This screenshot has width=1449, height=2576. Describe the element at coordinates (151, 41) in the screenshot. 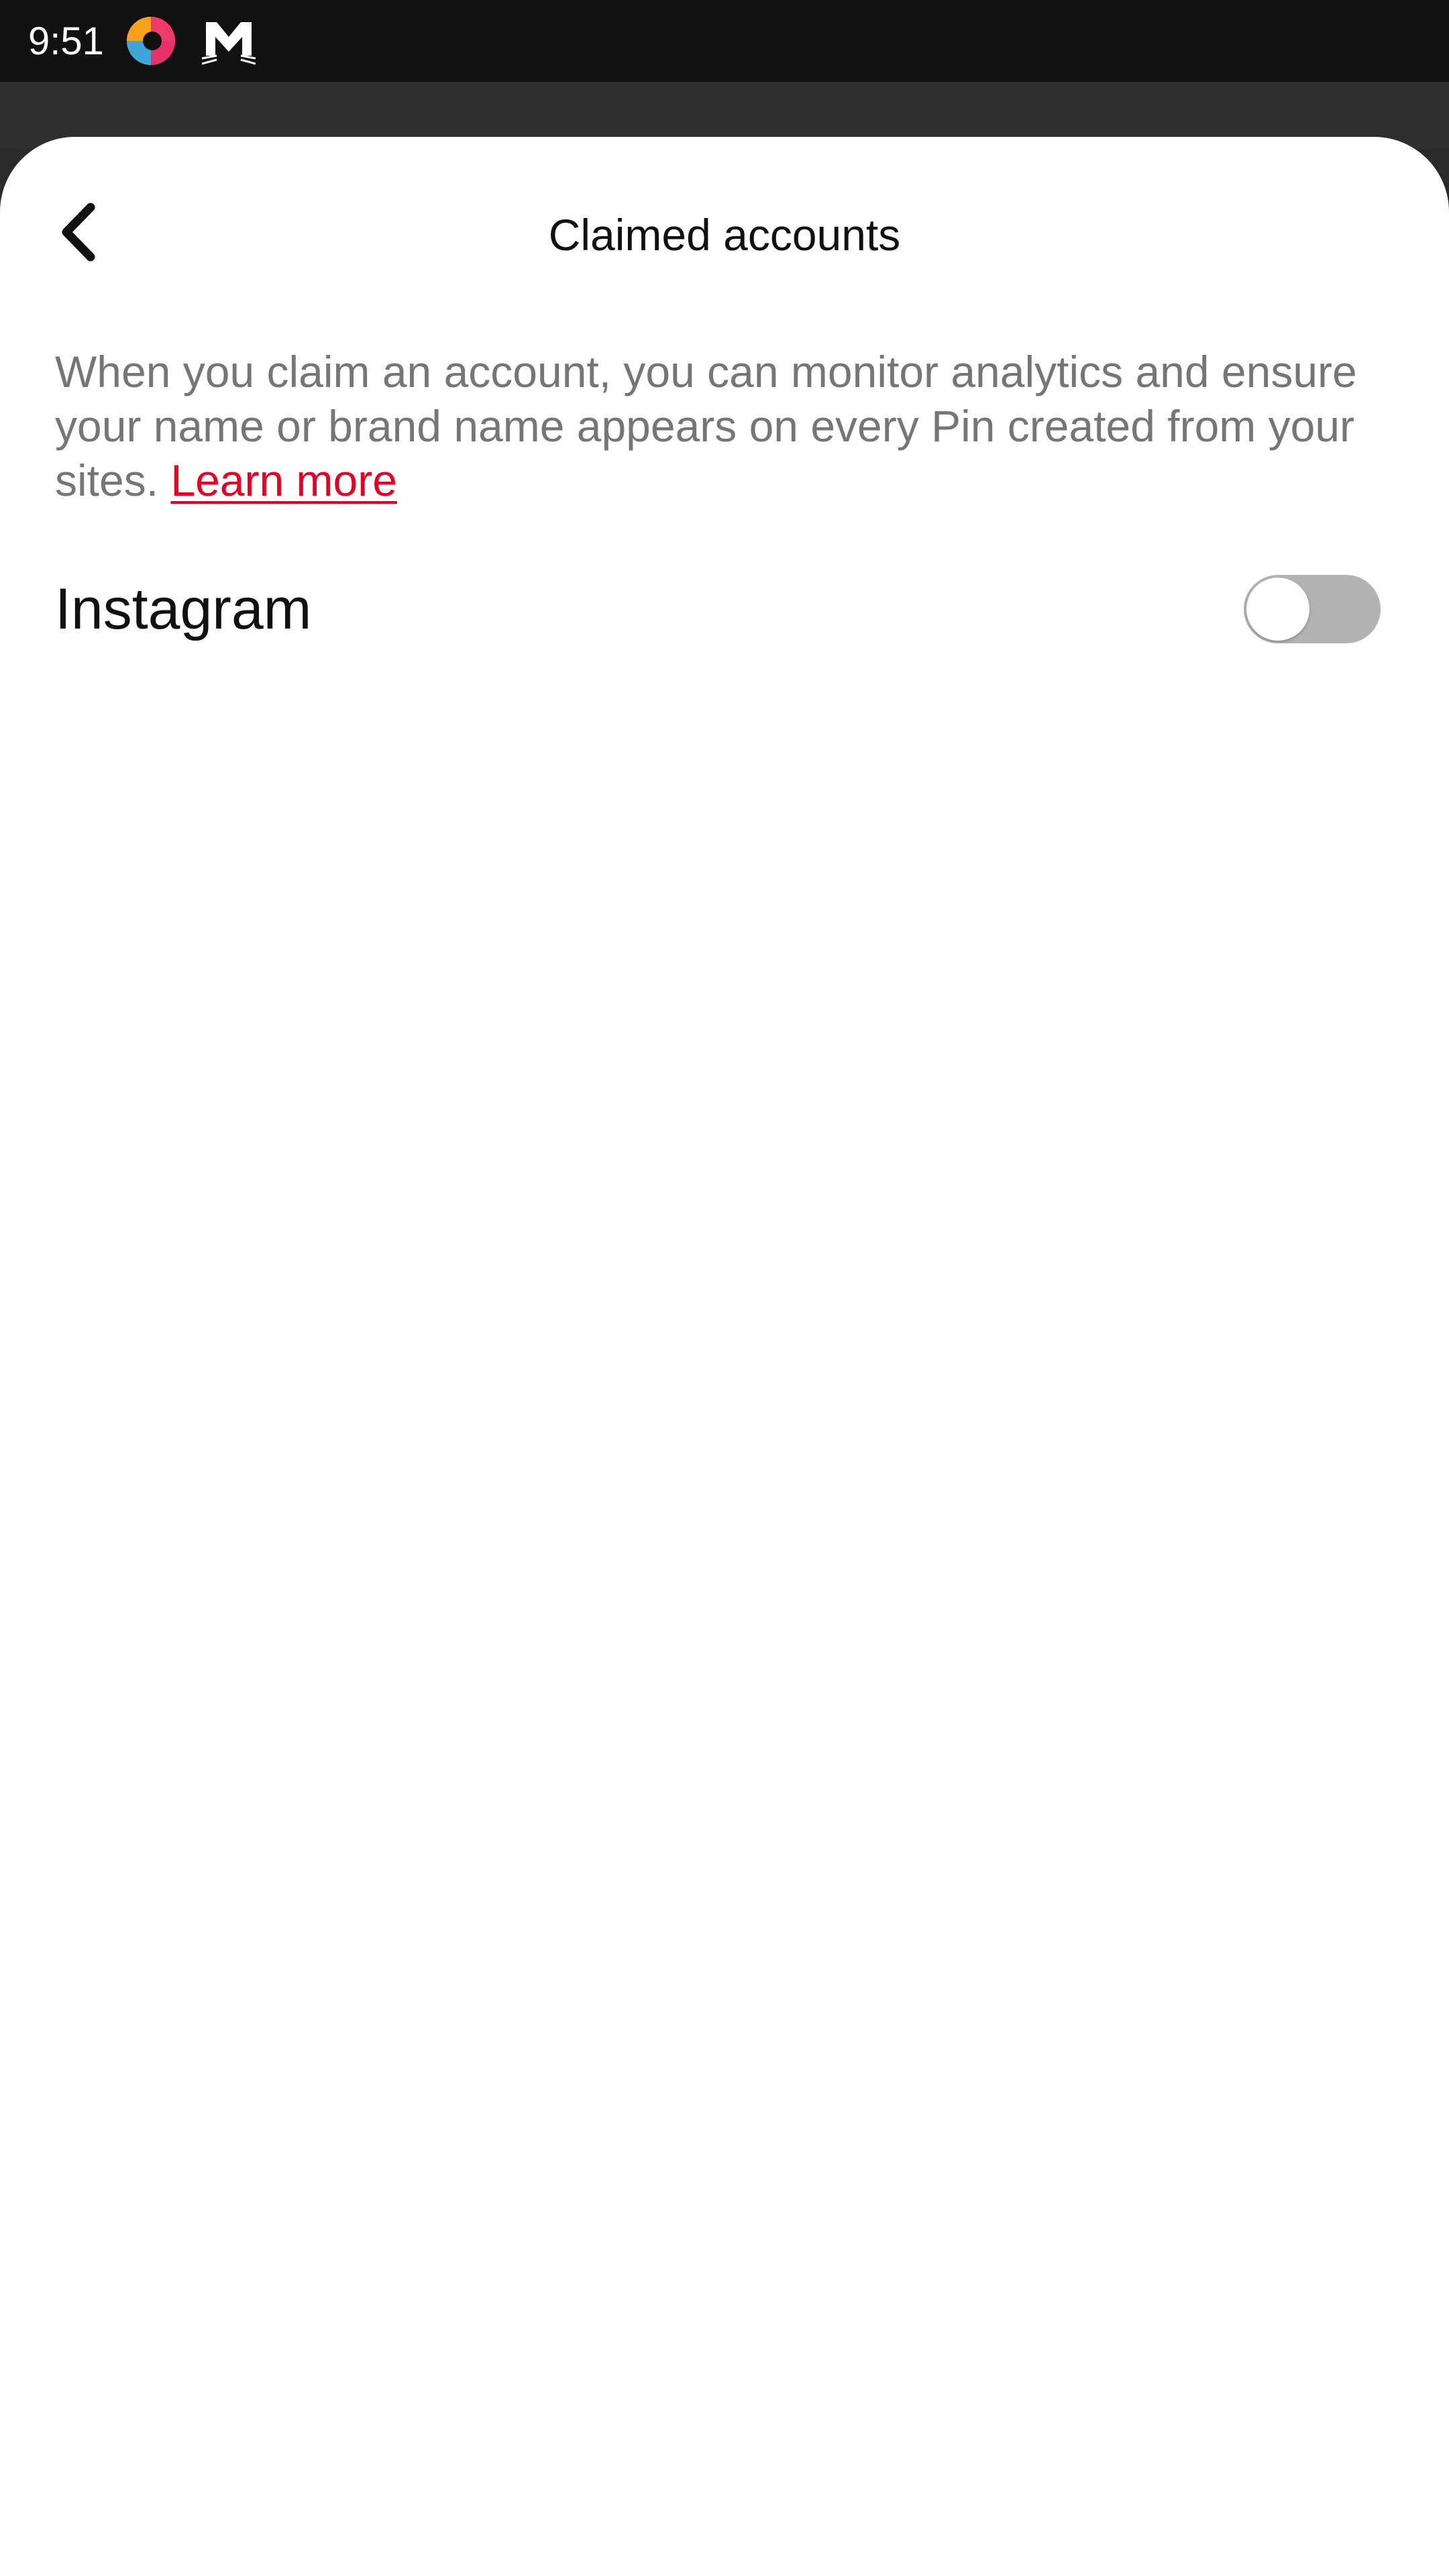

I see `colorful-circle-app-icon` at that location.